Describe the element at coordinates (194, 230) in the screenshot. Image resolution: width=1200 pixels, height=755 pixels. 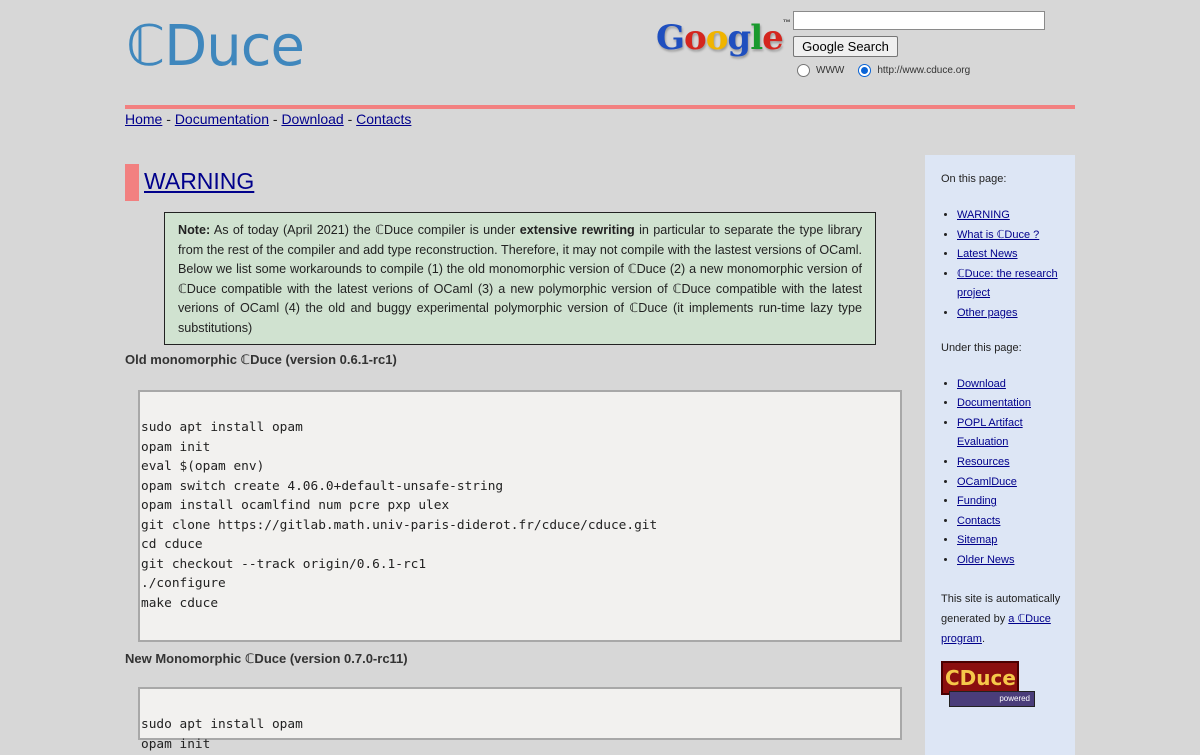
I see `note-label: Note:` at that location.